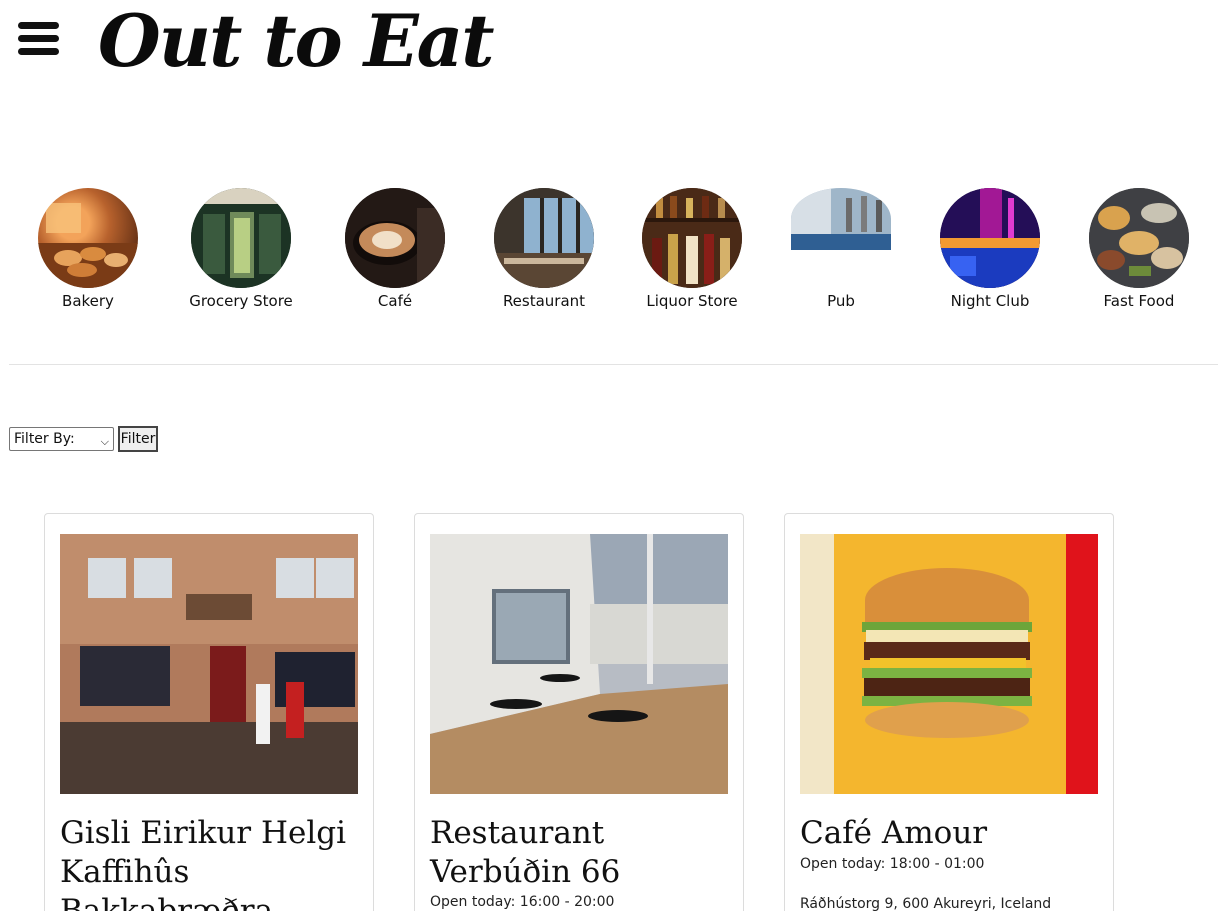 The height and width of the screenshot is (911, 1219). What do you see at coordinates (88, 301) in the screenshot?
I see `category-label: Bakery` at bounding box center [88, 301].